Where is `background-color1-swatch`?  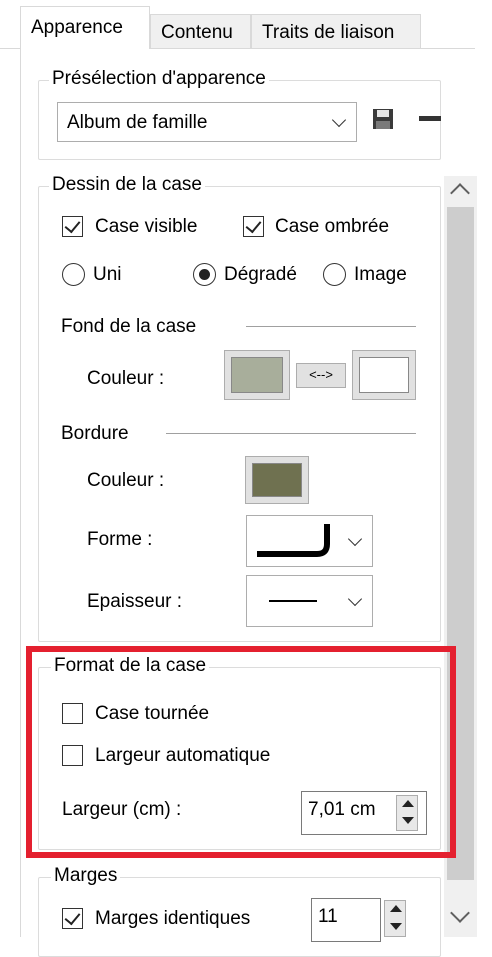
background-color1-swatch is located at coordinates (257, 375).